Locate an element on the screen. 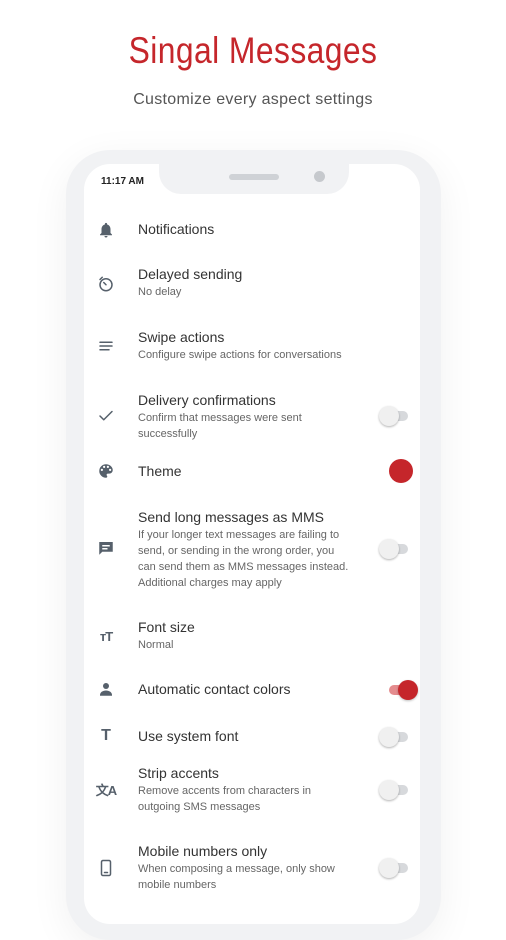 The image size is (506, 940). strip-accents-toggle is located at coordinates (395, 790).